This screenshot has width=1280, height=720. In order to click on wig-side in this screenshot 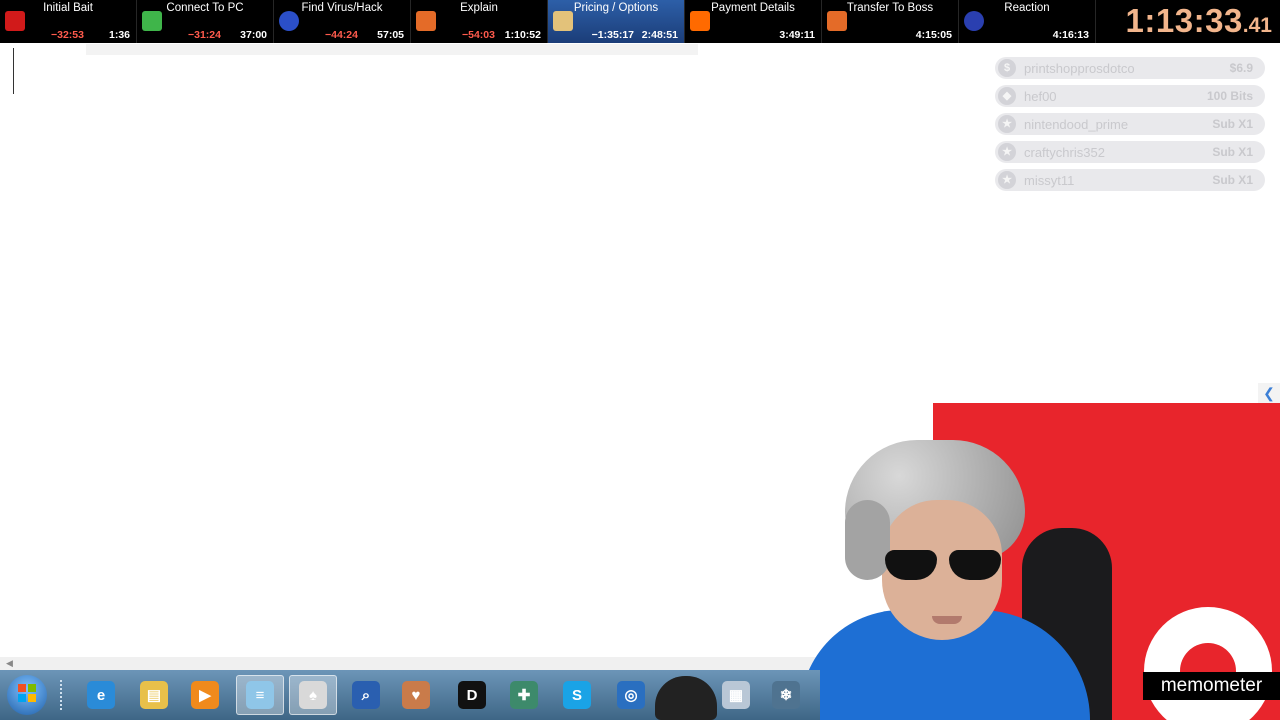, I will do `click(867, 540)`.